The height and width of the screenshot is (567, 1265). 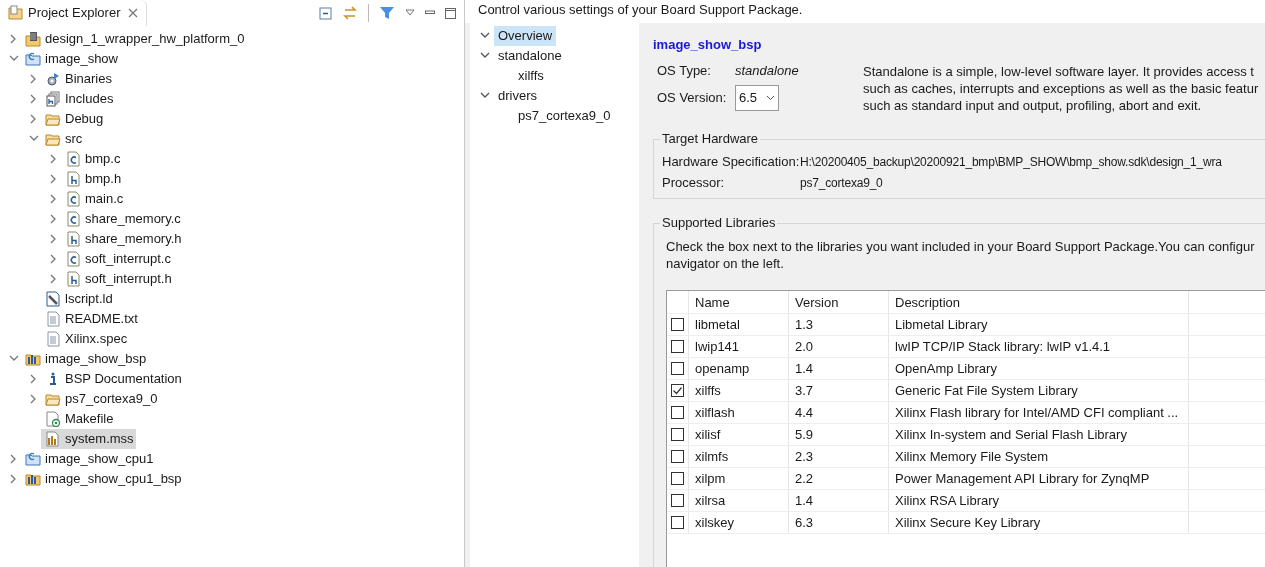 I want to click on tree-item: image_show, so click(x=70, y=59).